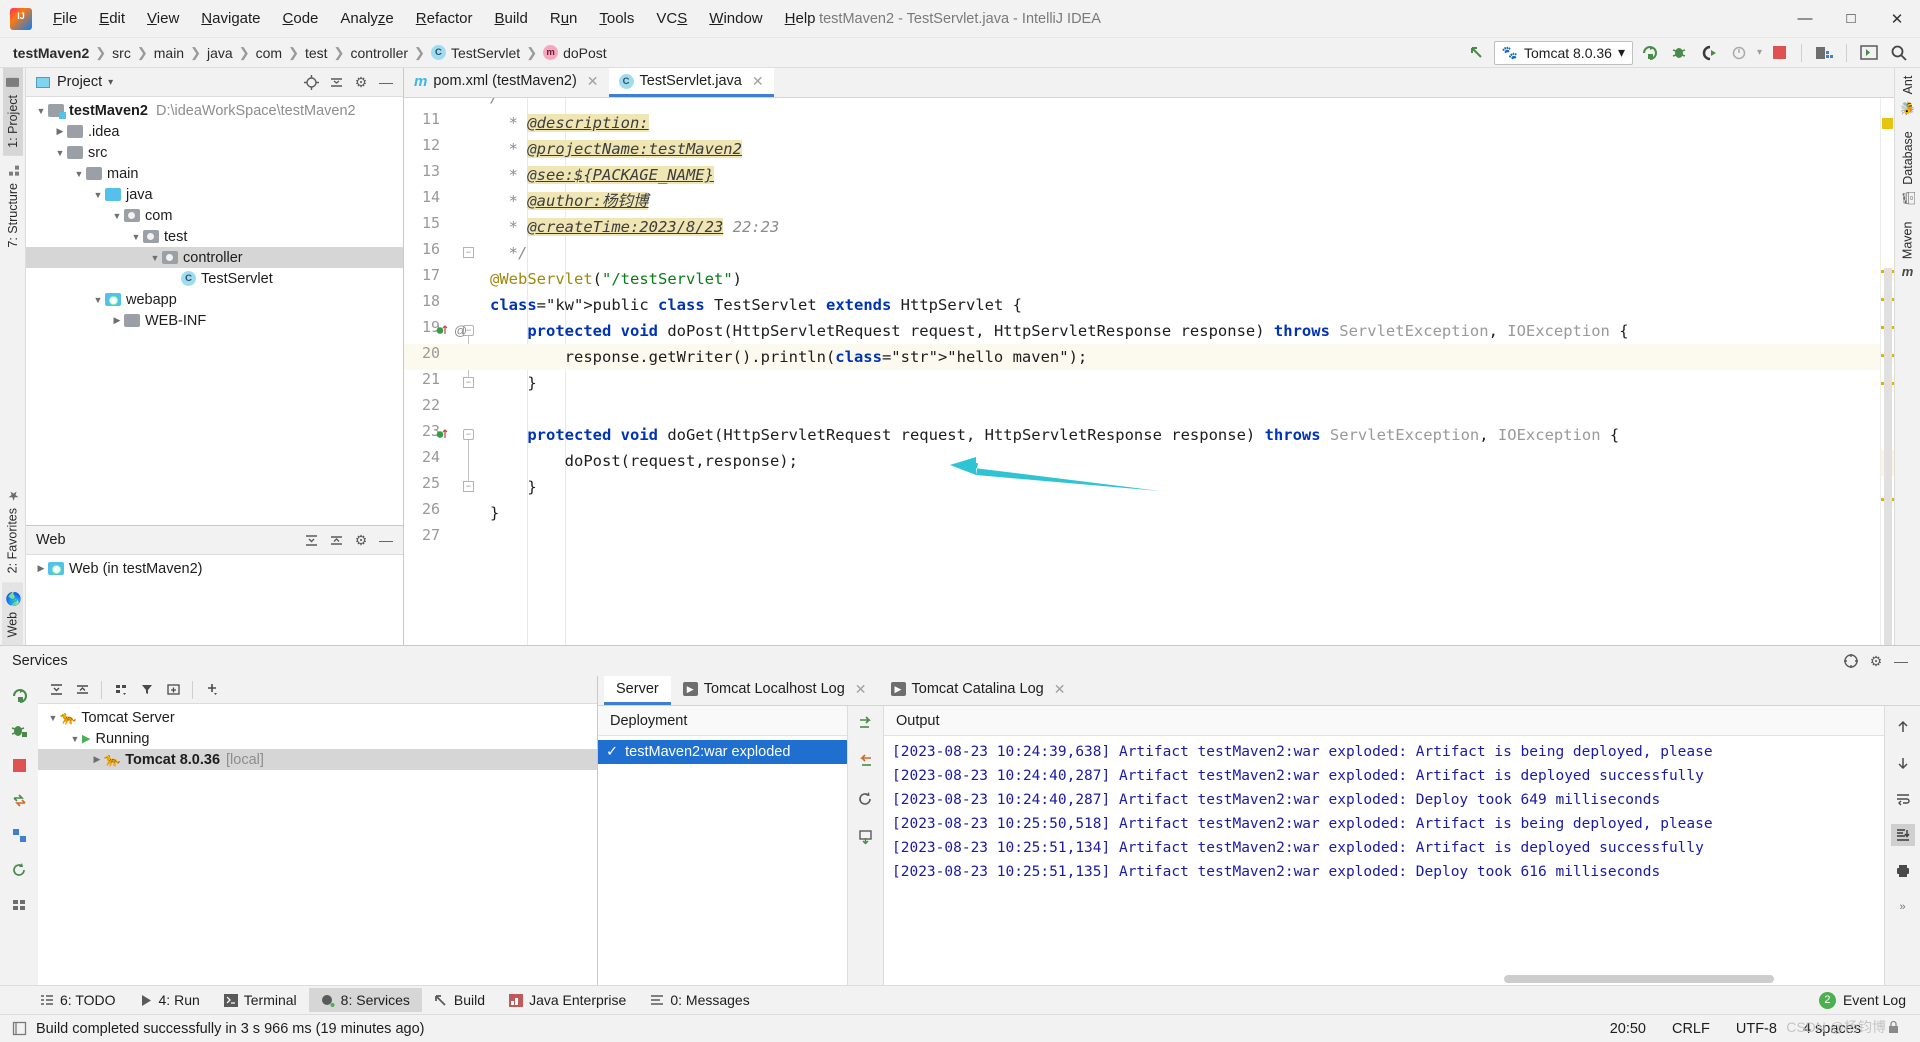  I want to click on tab-tomcat-catalina-log: ▶ Tomcat Catalina Log ✕, so click(978, 690).